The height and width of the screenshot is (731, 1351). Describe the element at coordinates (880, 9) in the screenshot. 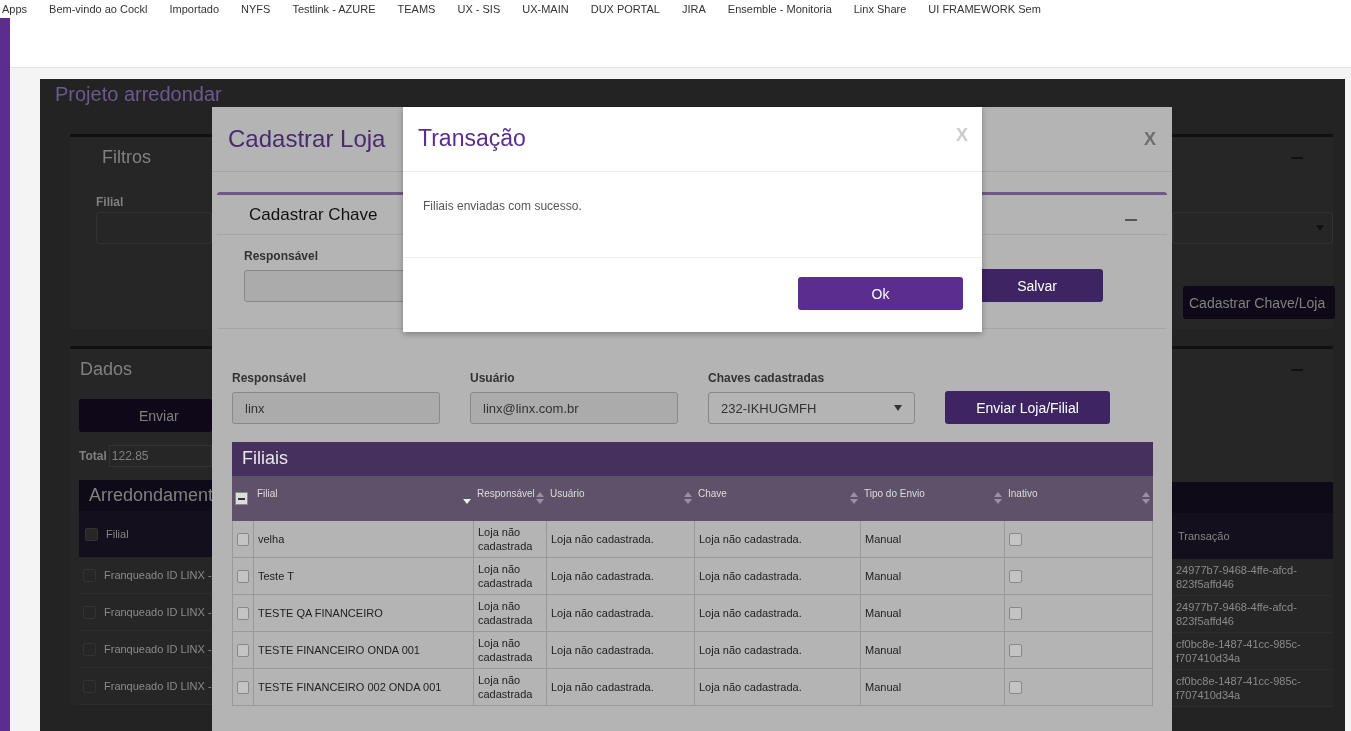

I see `bookmark-link: Linx Share` at that location.